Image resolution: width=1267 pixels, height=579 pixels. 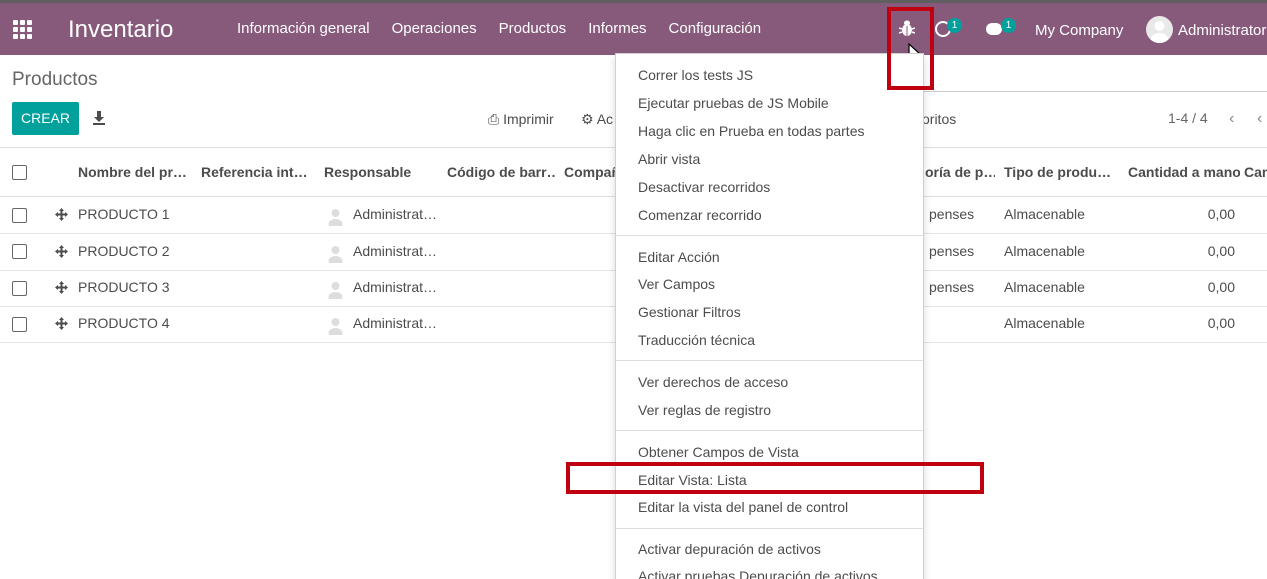 I want to click on menu-item-activate-tests-assets-debug: Activar pruebas Depuración de activos, so click(x=758, y=573).